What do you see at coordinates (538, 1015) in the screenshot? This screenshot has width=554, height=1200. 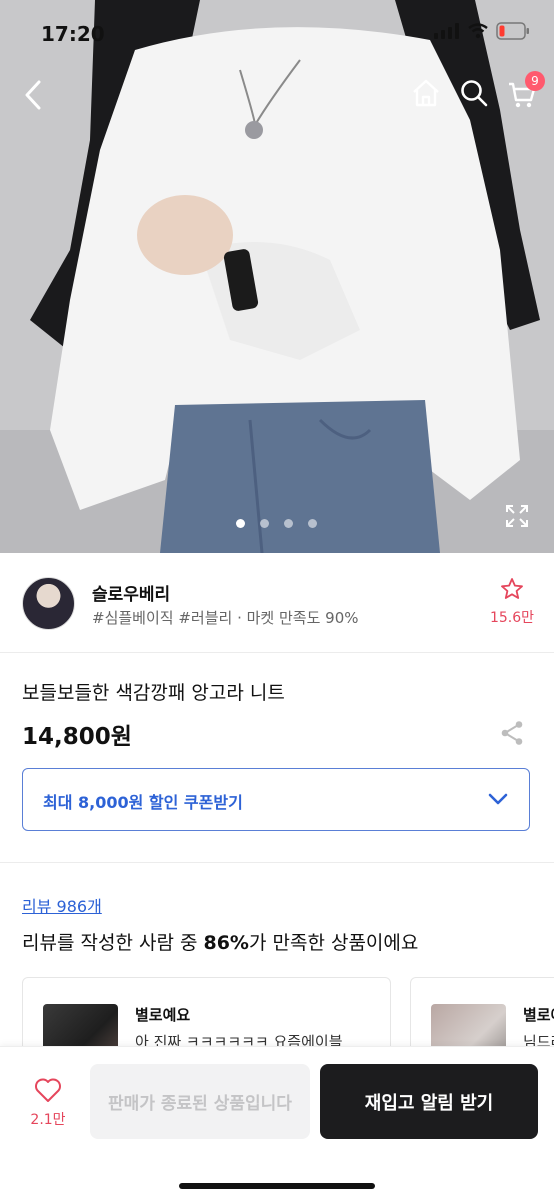 I see `review-card-title: 별로예` at bounding box center [538, 1015].